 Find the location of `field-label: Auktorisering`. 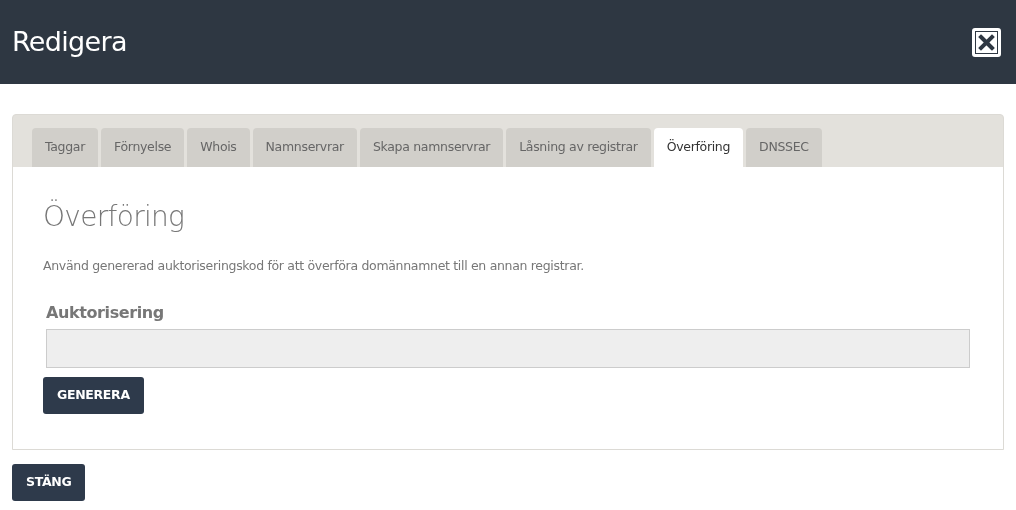

field-label: Auktorisering is located at coordinates (105, 312).